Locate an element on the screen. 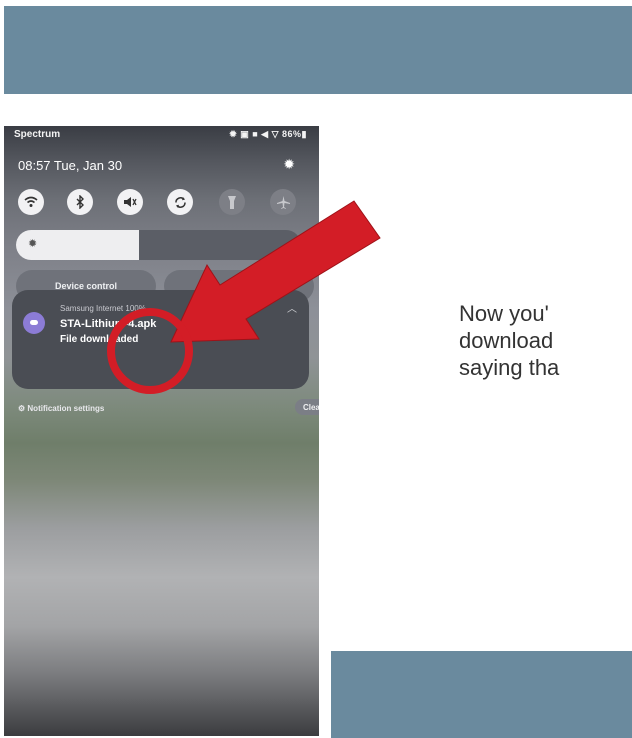 The width and height of the screenshot is (632, 738). gear-icon: ✹ is located at coordinates (289, 164).